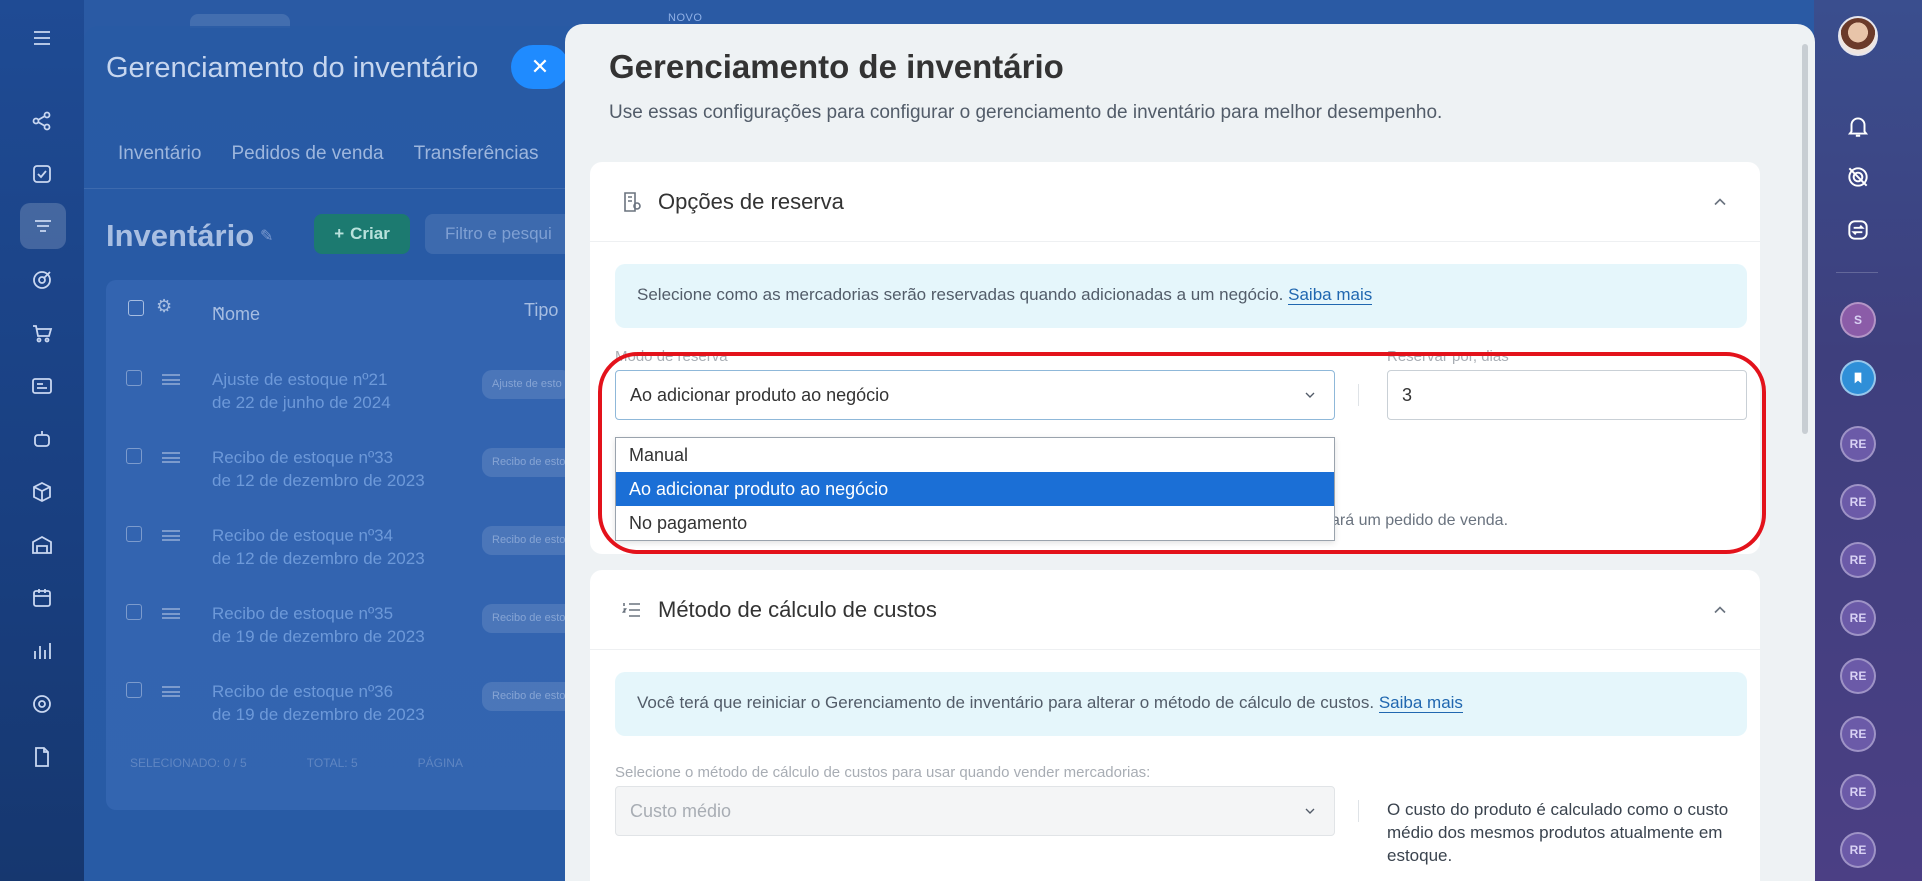 The image size is (1922, 881). I want to click on tab-pedidos-de-venda: Pedidos de venda, so click(307, 154).